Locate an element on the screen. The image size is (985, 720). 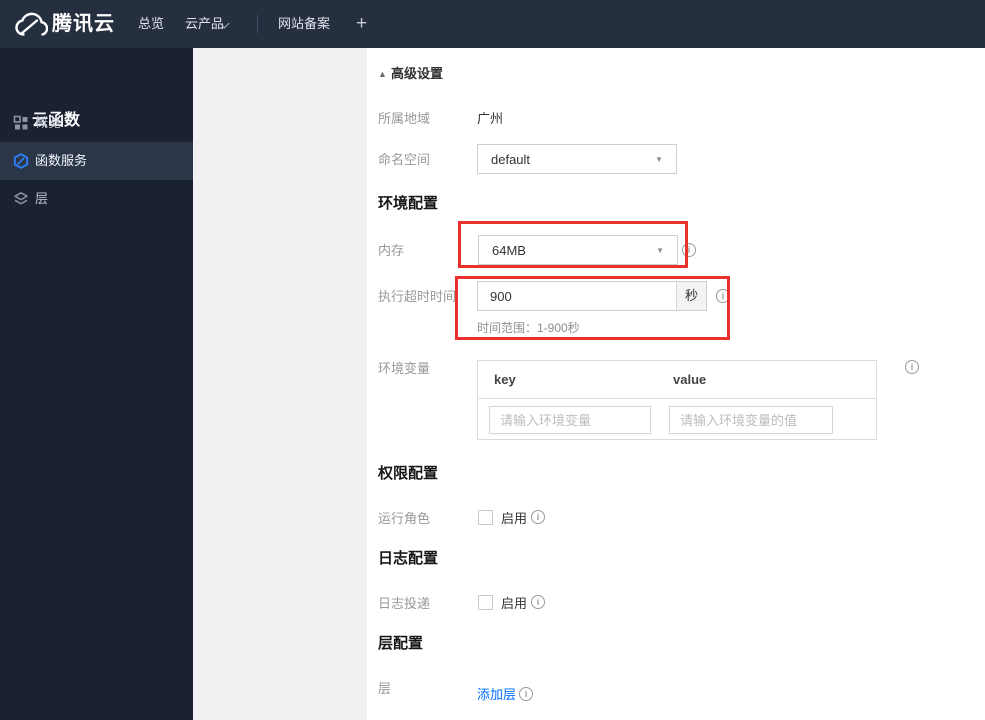
sidebar-item-label: 概览 is located at coordinates (48, 122).